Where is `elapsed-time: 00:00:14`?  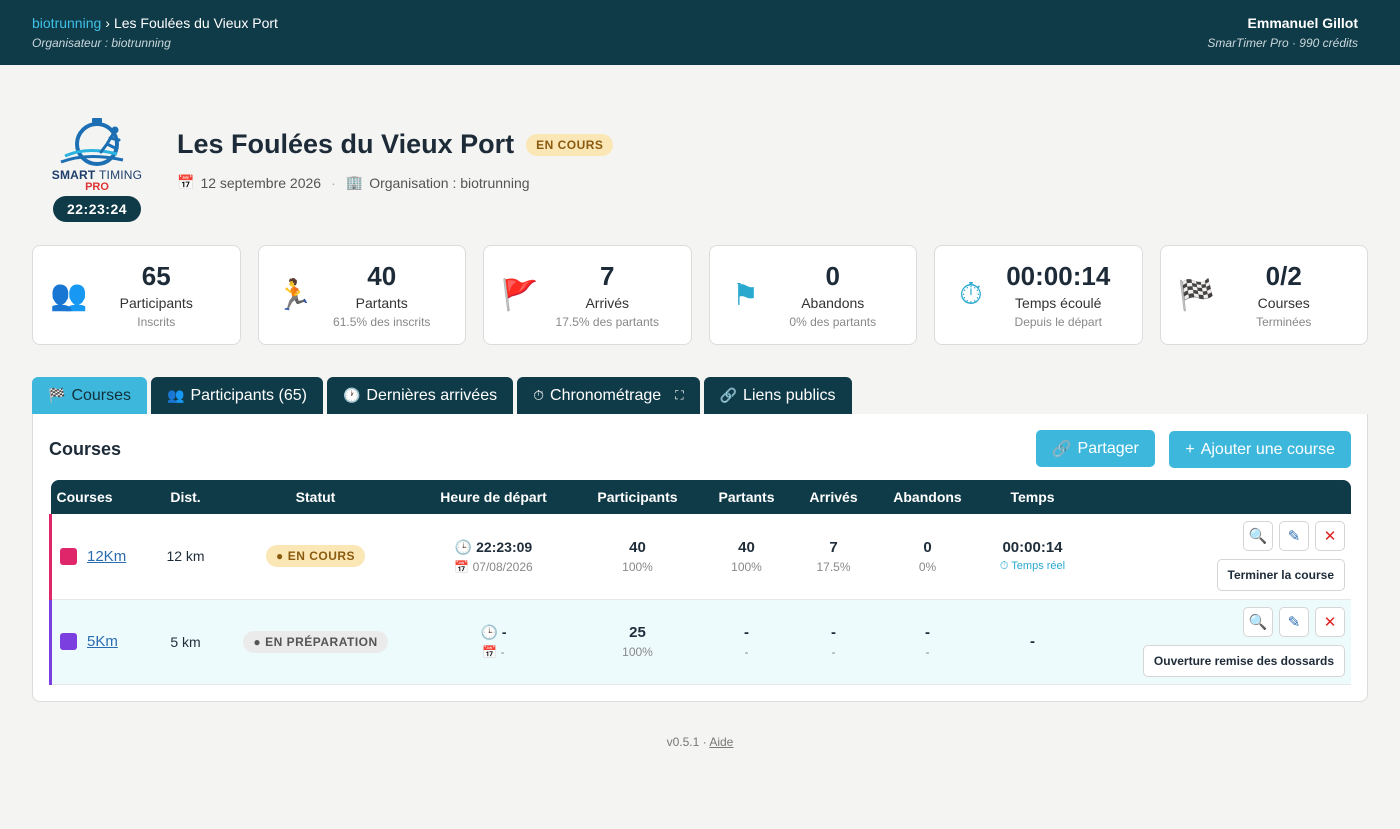
elapsed-time: 00:00:14 is located at coordinates (1032, 548).